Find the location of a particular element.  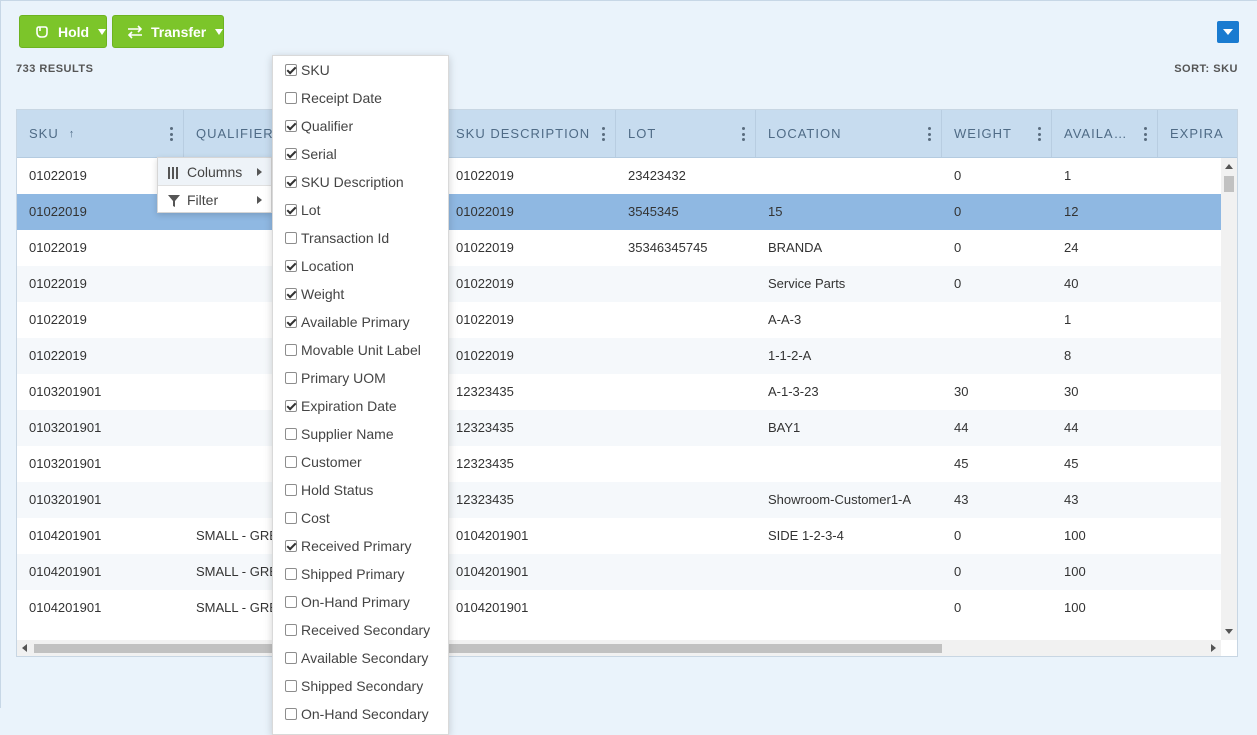

scroll-down-icon is located at coordinates (1229, 631).